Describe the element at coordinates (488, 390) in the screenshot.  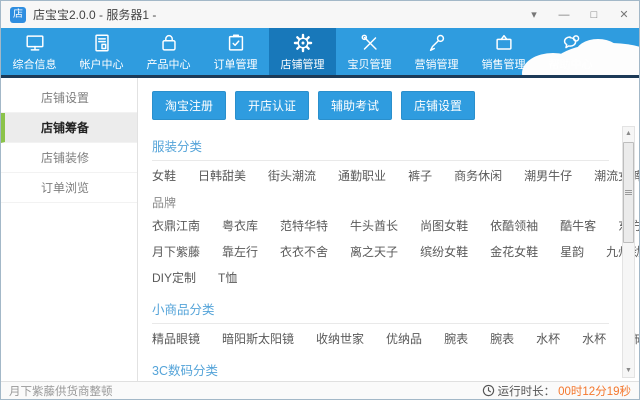
I see `clock-icon` at that location.